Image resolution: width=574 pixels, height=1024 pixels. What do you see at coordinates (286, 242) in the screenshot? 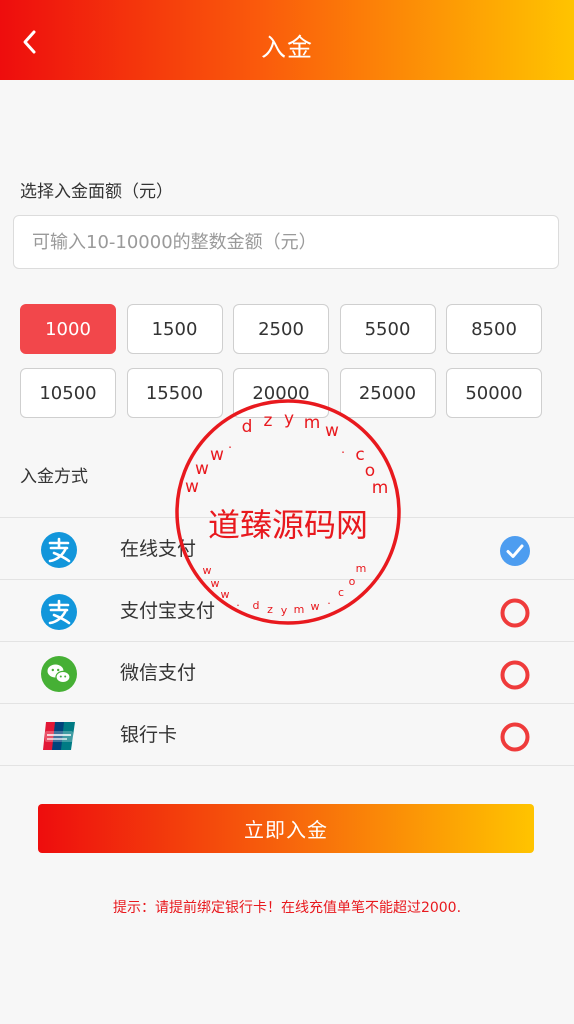
I see `amount-input` at bounding box center [286, 242].